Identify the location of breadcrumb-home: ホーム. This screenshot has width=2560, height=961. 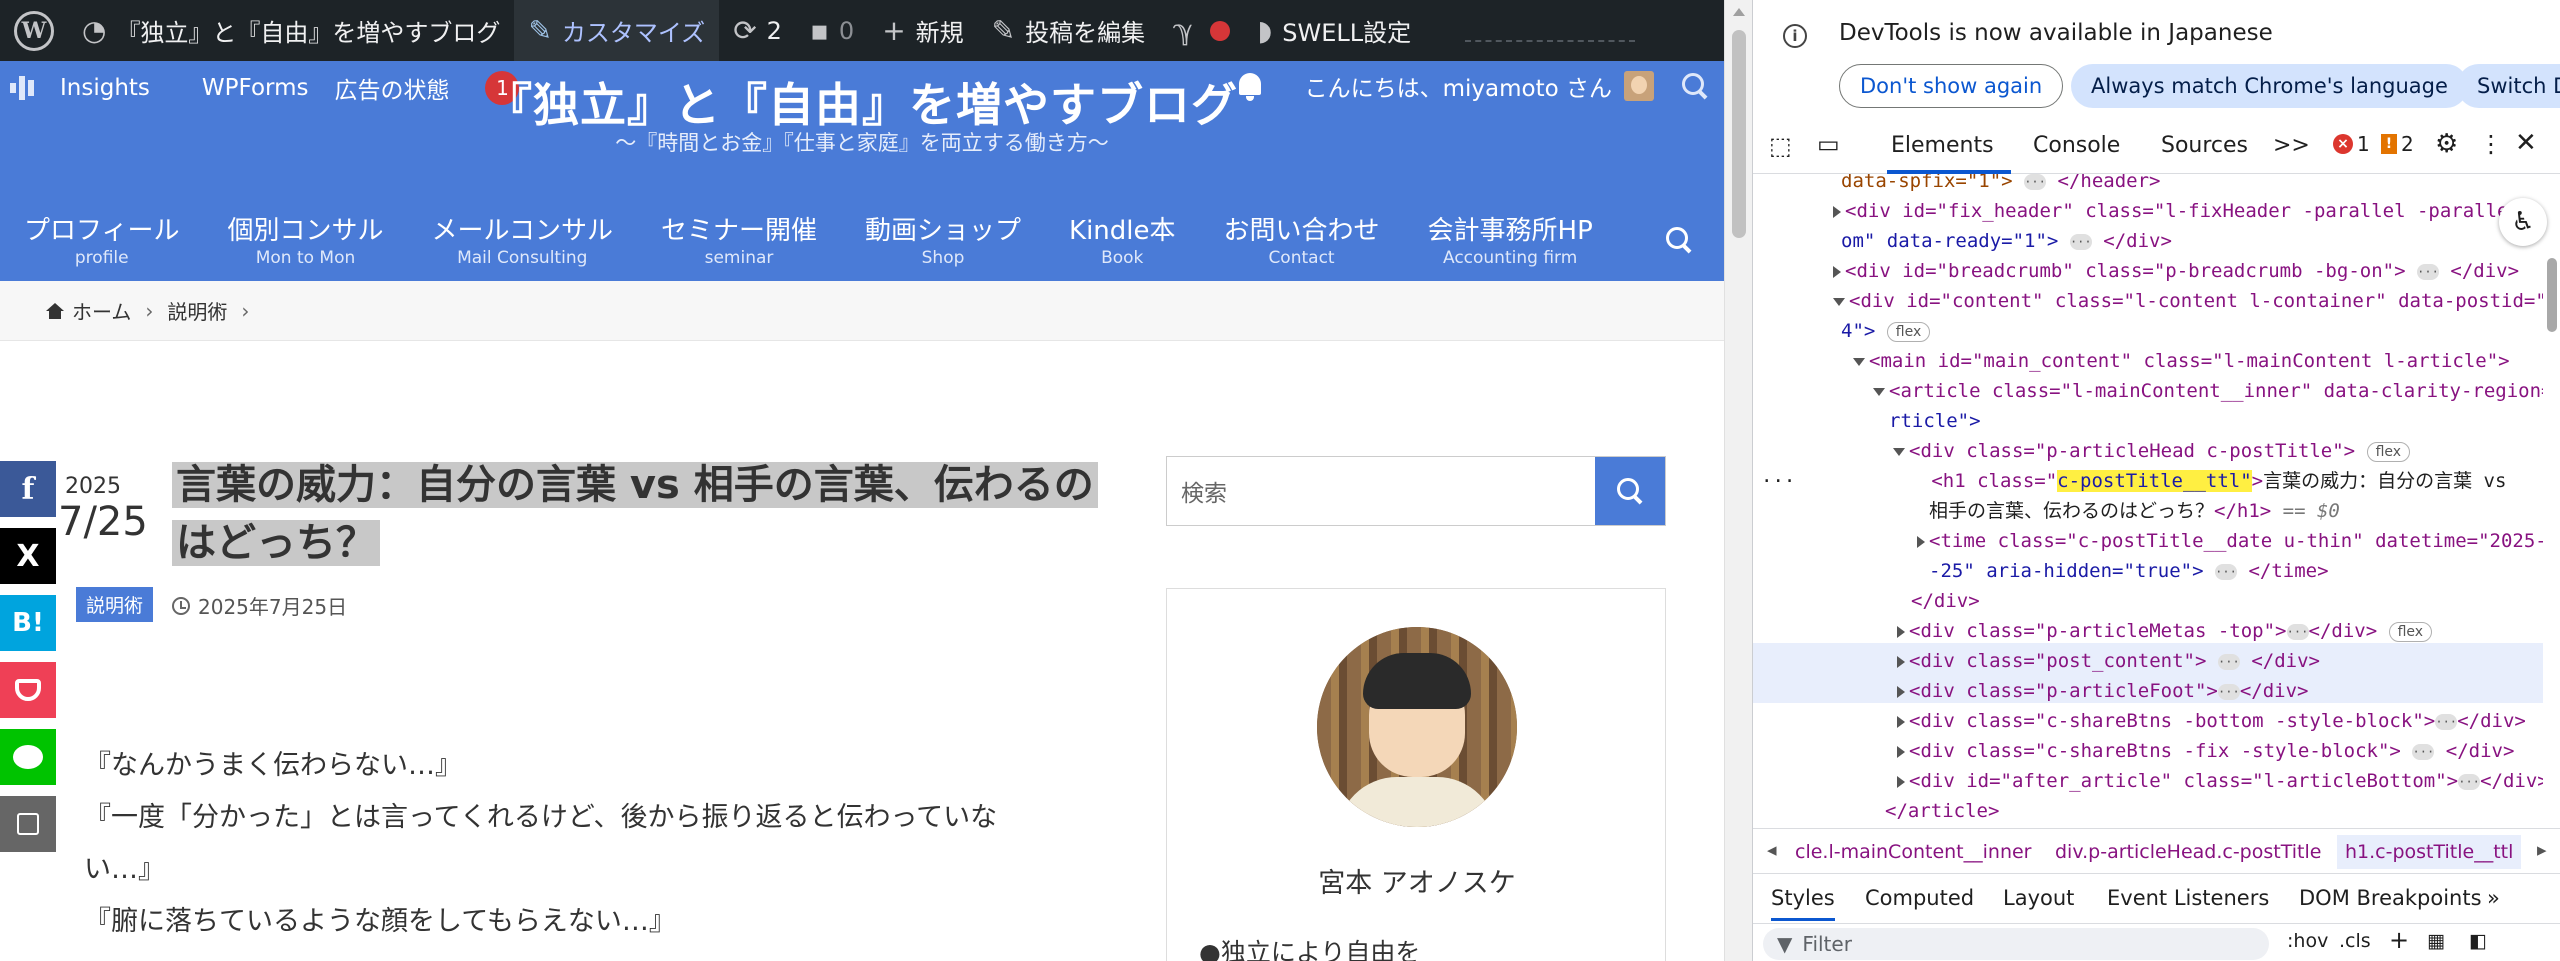
(101, 310).